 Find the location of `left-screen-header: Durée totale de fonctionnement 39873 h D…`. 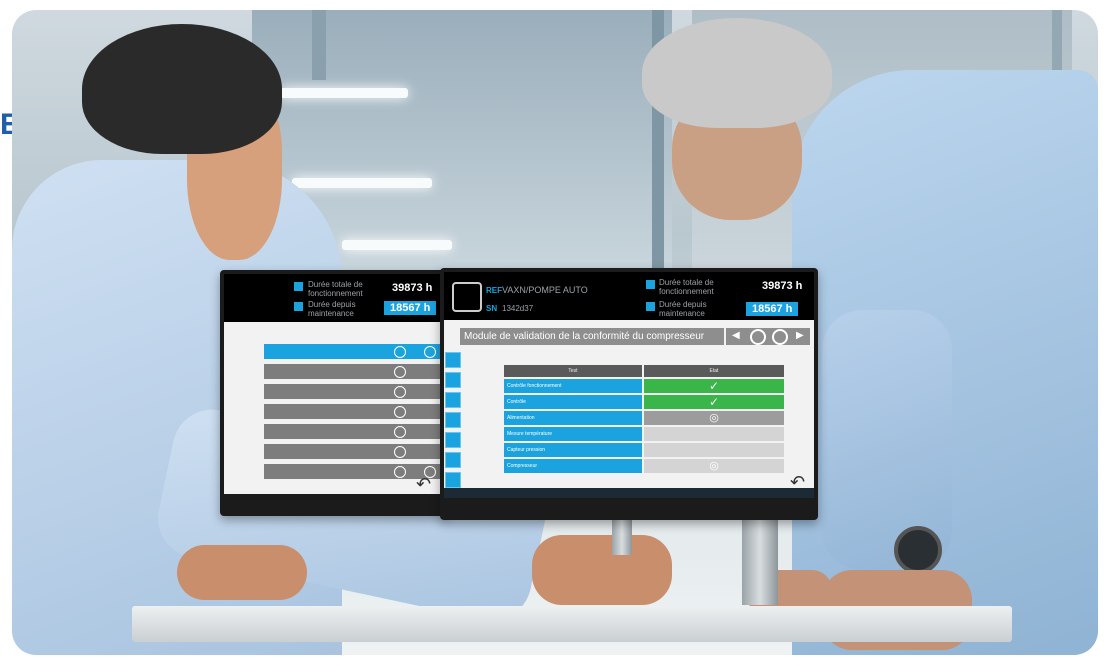

left-screen-header: Durée totale de fonctionnement 39873 h D… is located at coordinates (334, 298).